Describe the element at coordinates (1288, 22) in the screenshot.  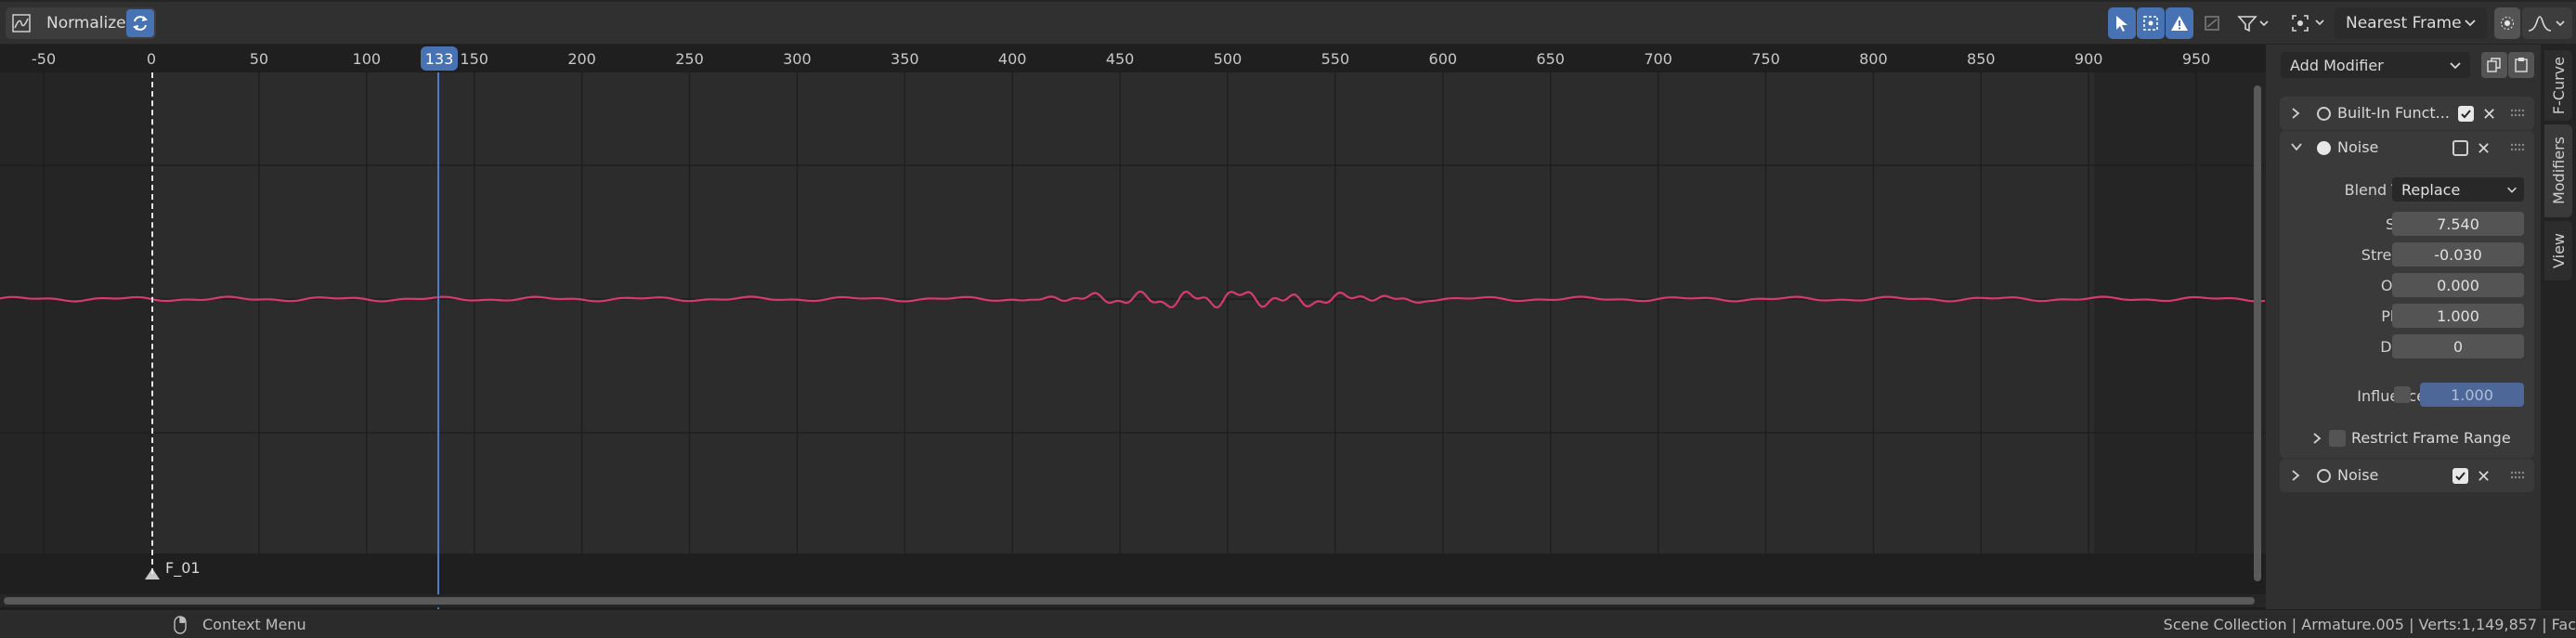
I see `graph-editor-header: Normalize Nearest Frame` at that location.